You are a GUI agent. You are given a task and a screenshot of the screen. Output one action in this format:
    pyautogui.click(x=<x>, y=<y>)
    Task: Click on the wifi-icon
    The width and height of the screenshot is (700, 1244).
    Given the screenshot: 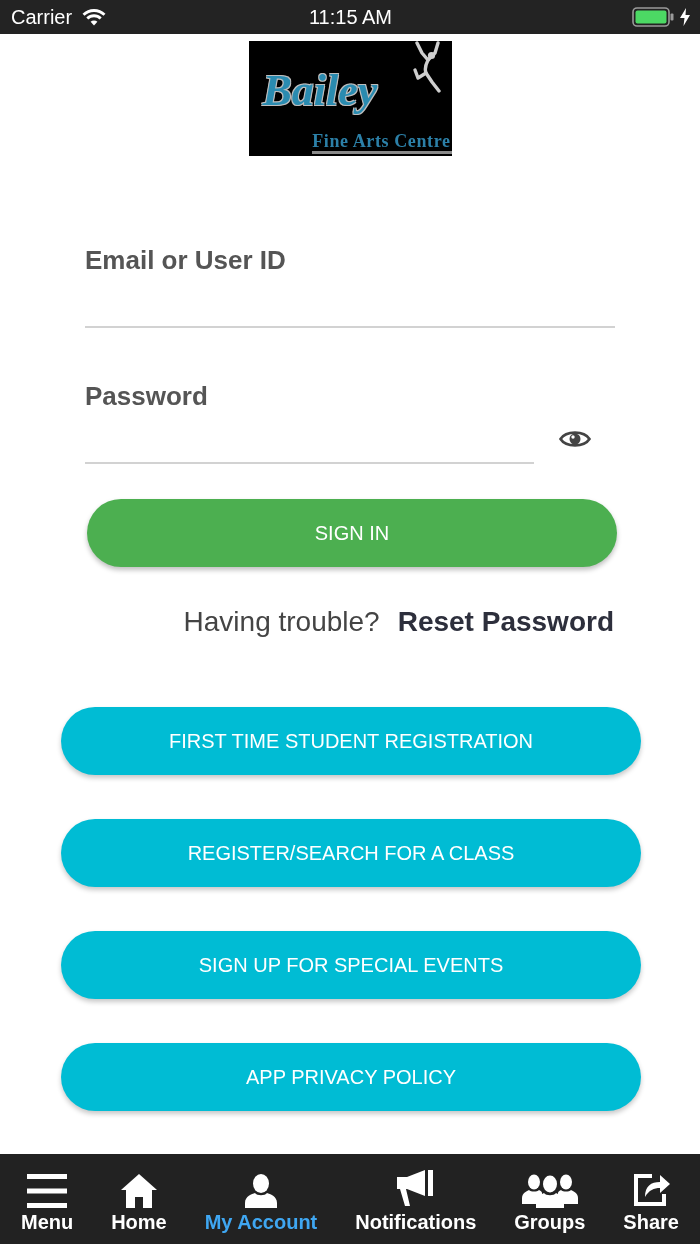 What is the action you would take?
    pyautogui.click(x=94, y=17)
    